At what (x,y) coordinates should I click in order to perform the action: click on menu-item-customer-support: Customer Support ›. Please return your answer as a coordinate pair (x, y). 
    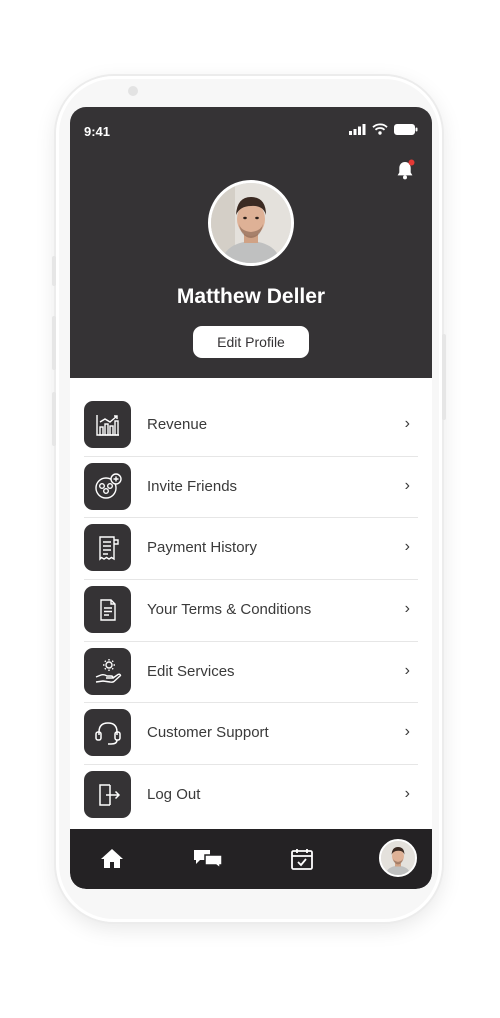
    Looking at the image, I should click on (251, 734).